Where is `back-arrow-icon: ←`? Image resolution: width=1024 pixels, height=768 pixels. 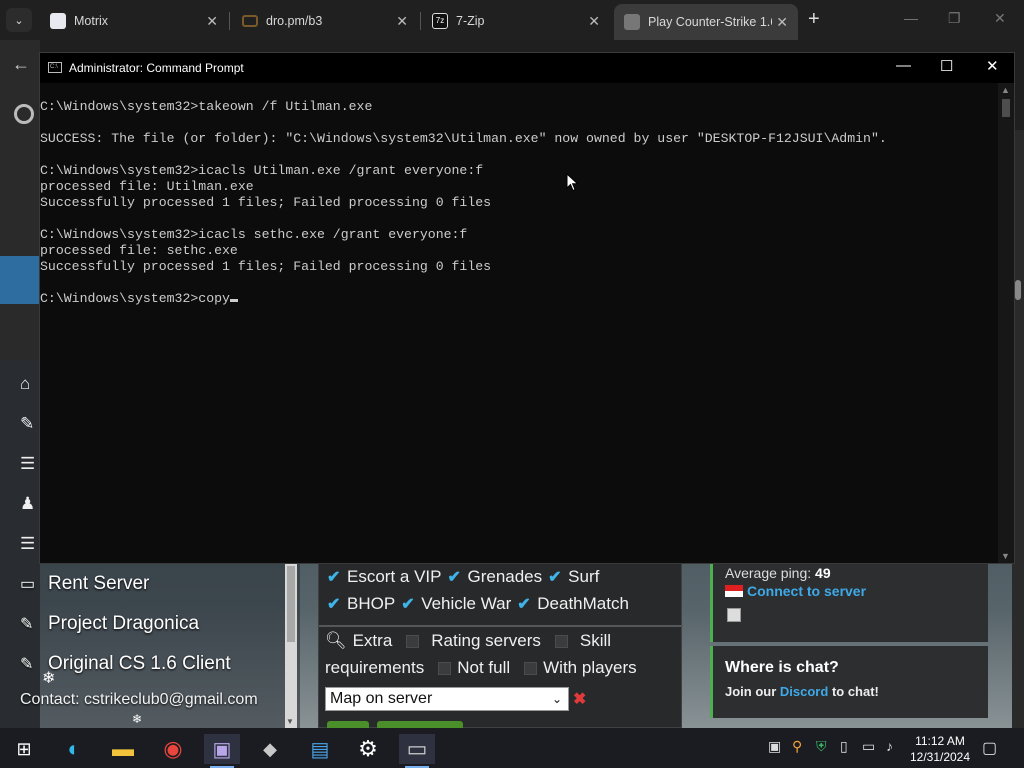 back-arrow-icon: ← is located at coordinates (21, 64).